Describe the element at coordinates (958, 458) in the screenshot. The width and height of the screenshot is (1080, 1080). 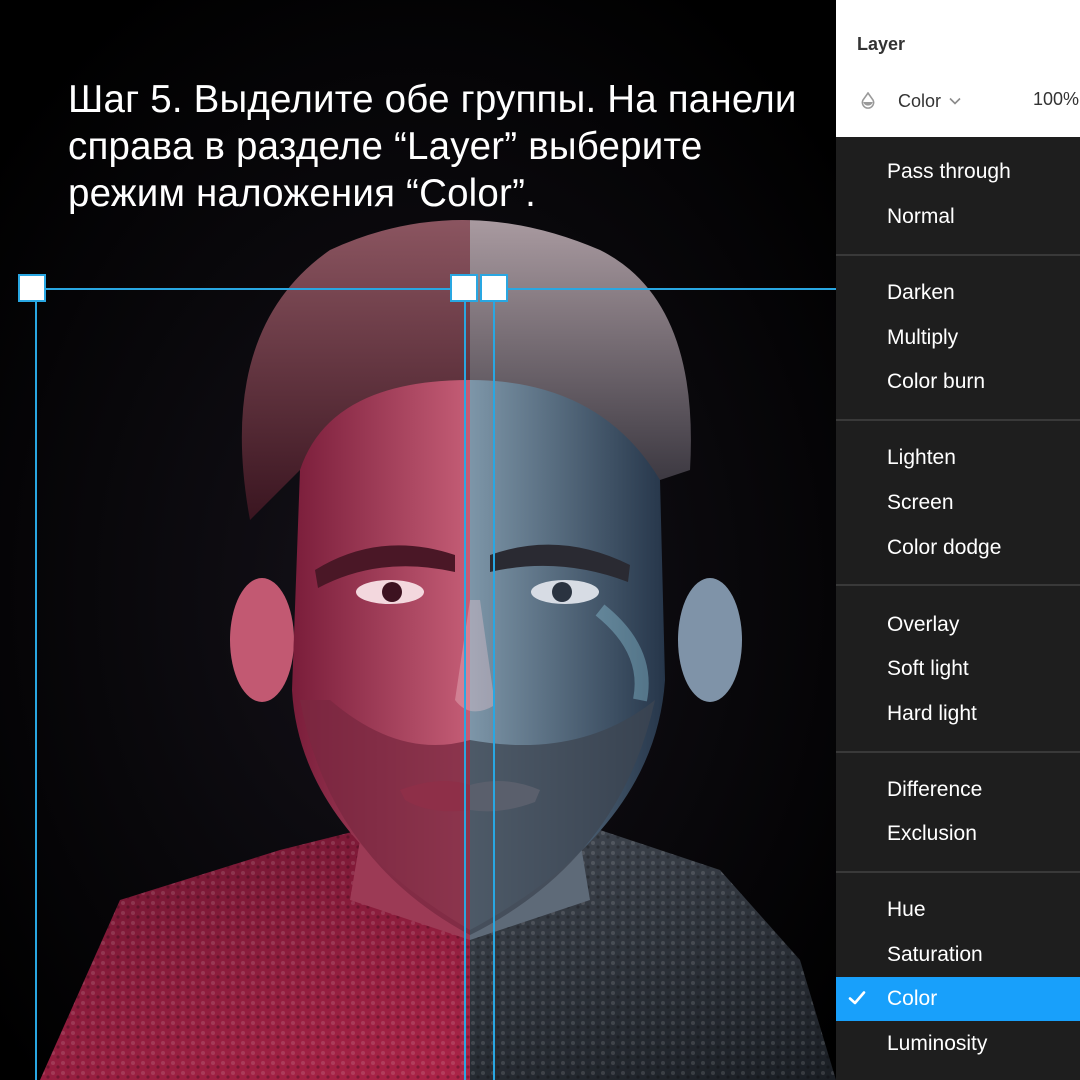
I see `menu-item-lighten: Lighten` at that location.